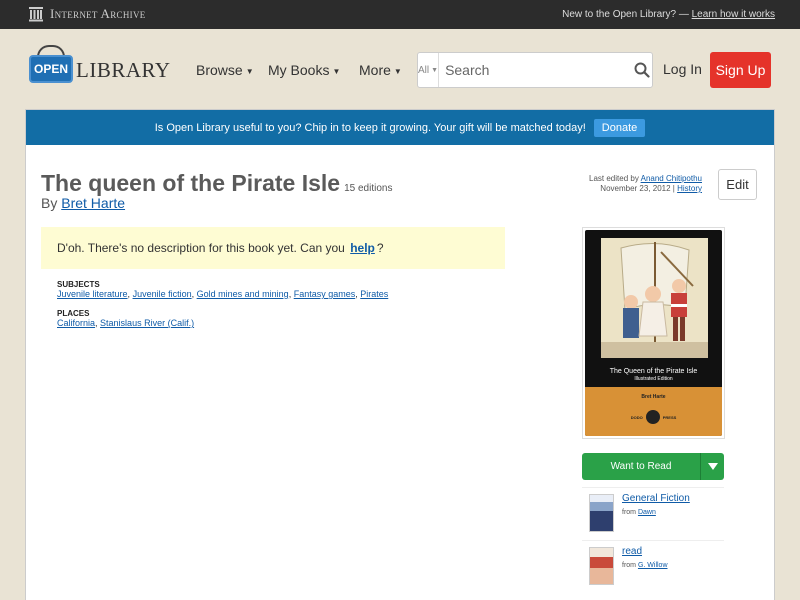 Image resolution: width=800 pixels, height=600 pixels. What do you see at coordinates (669, 417) in the screenshot?
I see `press-right-text: PRESS` at bounding box center [669, 417].